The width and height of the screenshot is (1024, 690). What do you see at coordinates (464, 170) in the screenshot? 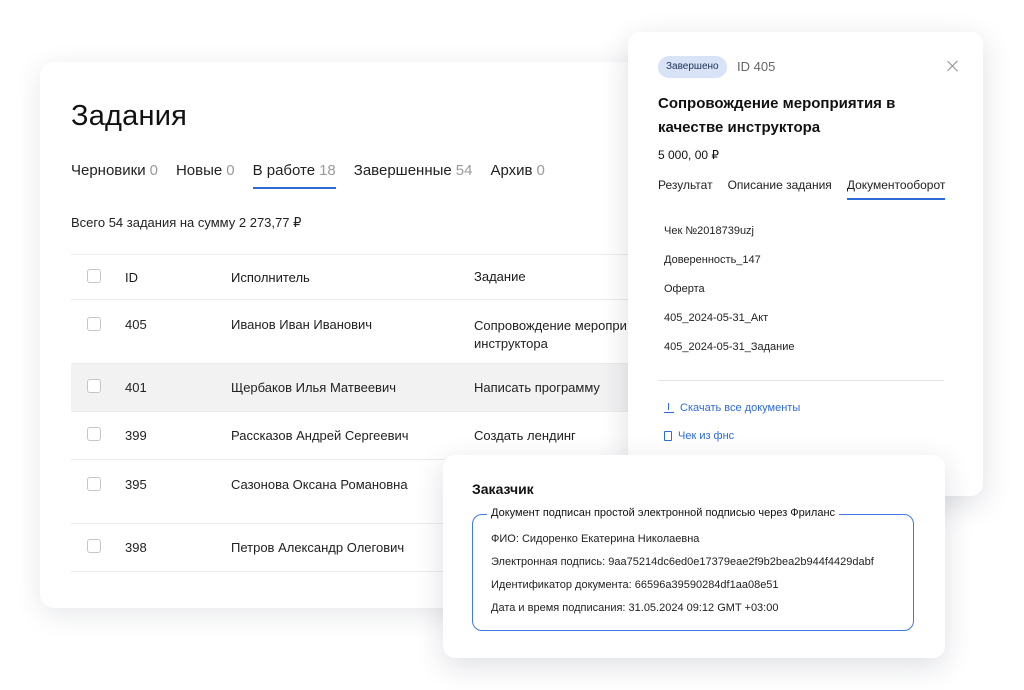
I see `tab-count: 54` at bounding box center [464, 170].